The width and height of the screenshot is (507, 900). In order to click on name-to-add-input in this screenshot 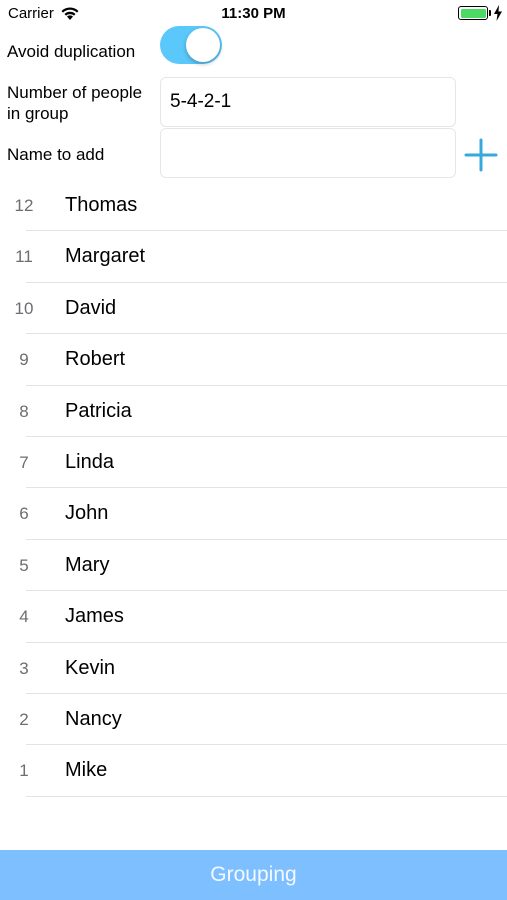, I will do `click(308, 153)`.